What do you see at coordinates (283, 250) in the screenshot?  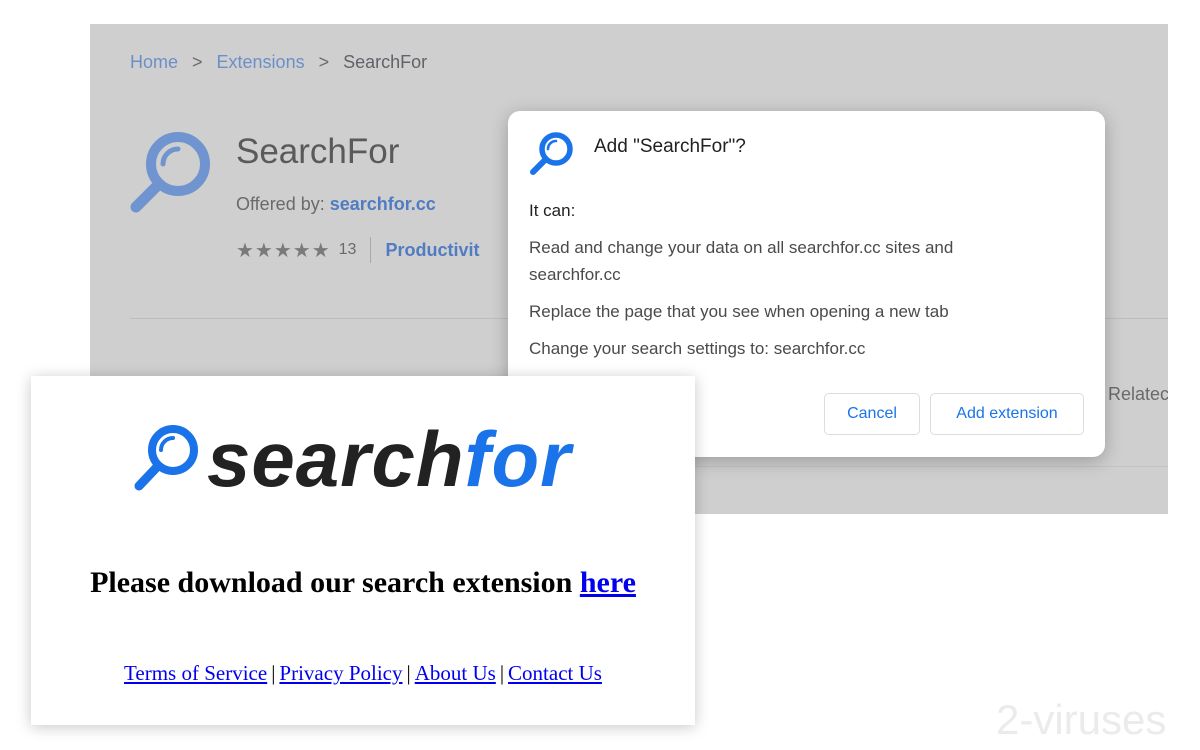 I see `rating-stars: ★★★★★` at bounding box center [283, 250].